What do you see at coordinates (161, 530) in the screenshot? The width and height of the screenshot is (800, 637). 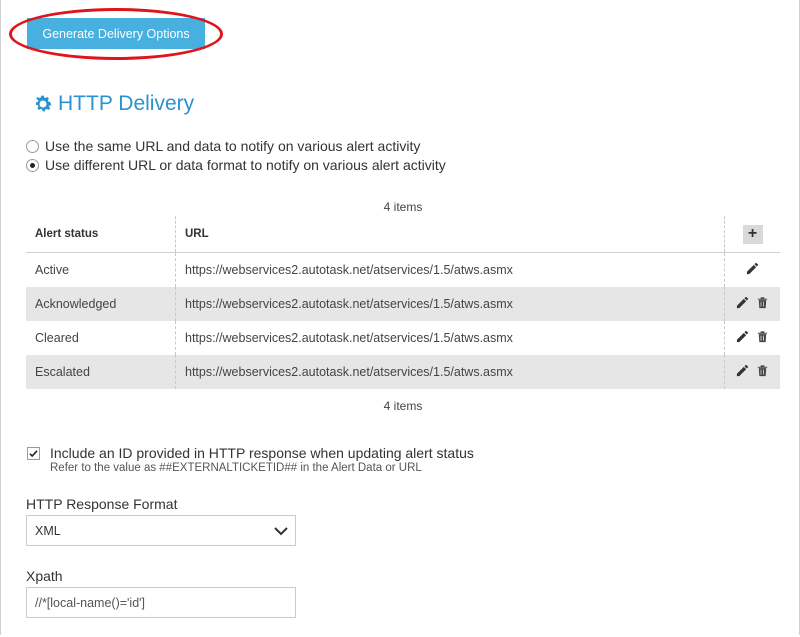 I see `response-format-select: XML` at bounding box center [161, 530].